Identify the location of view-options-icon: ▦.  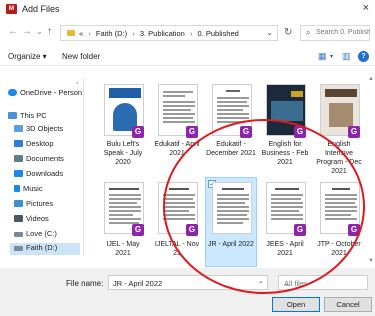
(322, 56).